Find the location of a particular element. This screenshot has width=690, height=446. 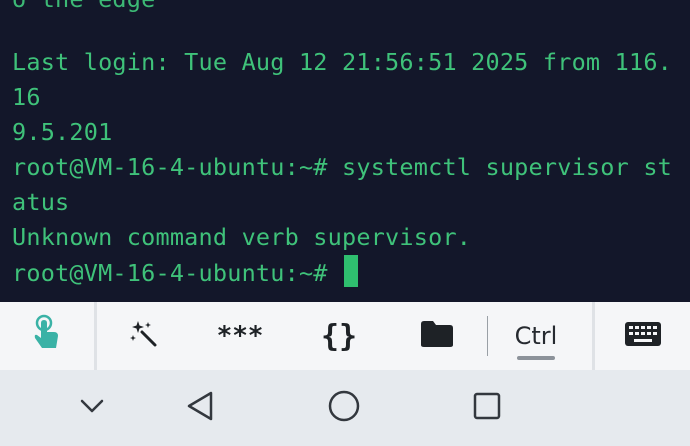

touch-hand-icon is located at coordinates (47, 336).